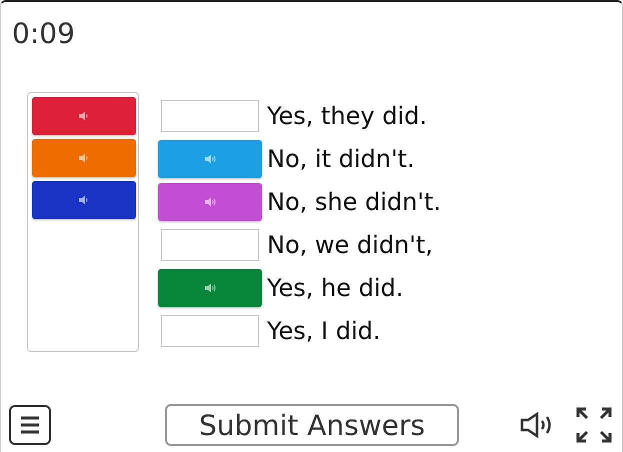  I want to click on answer-text: Yes, I did., so click(323, 330).